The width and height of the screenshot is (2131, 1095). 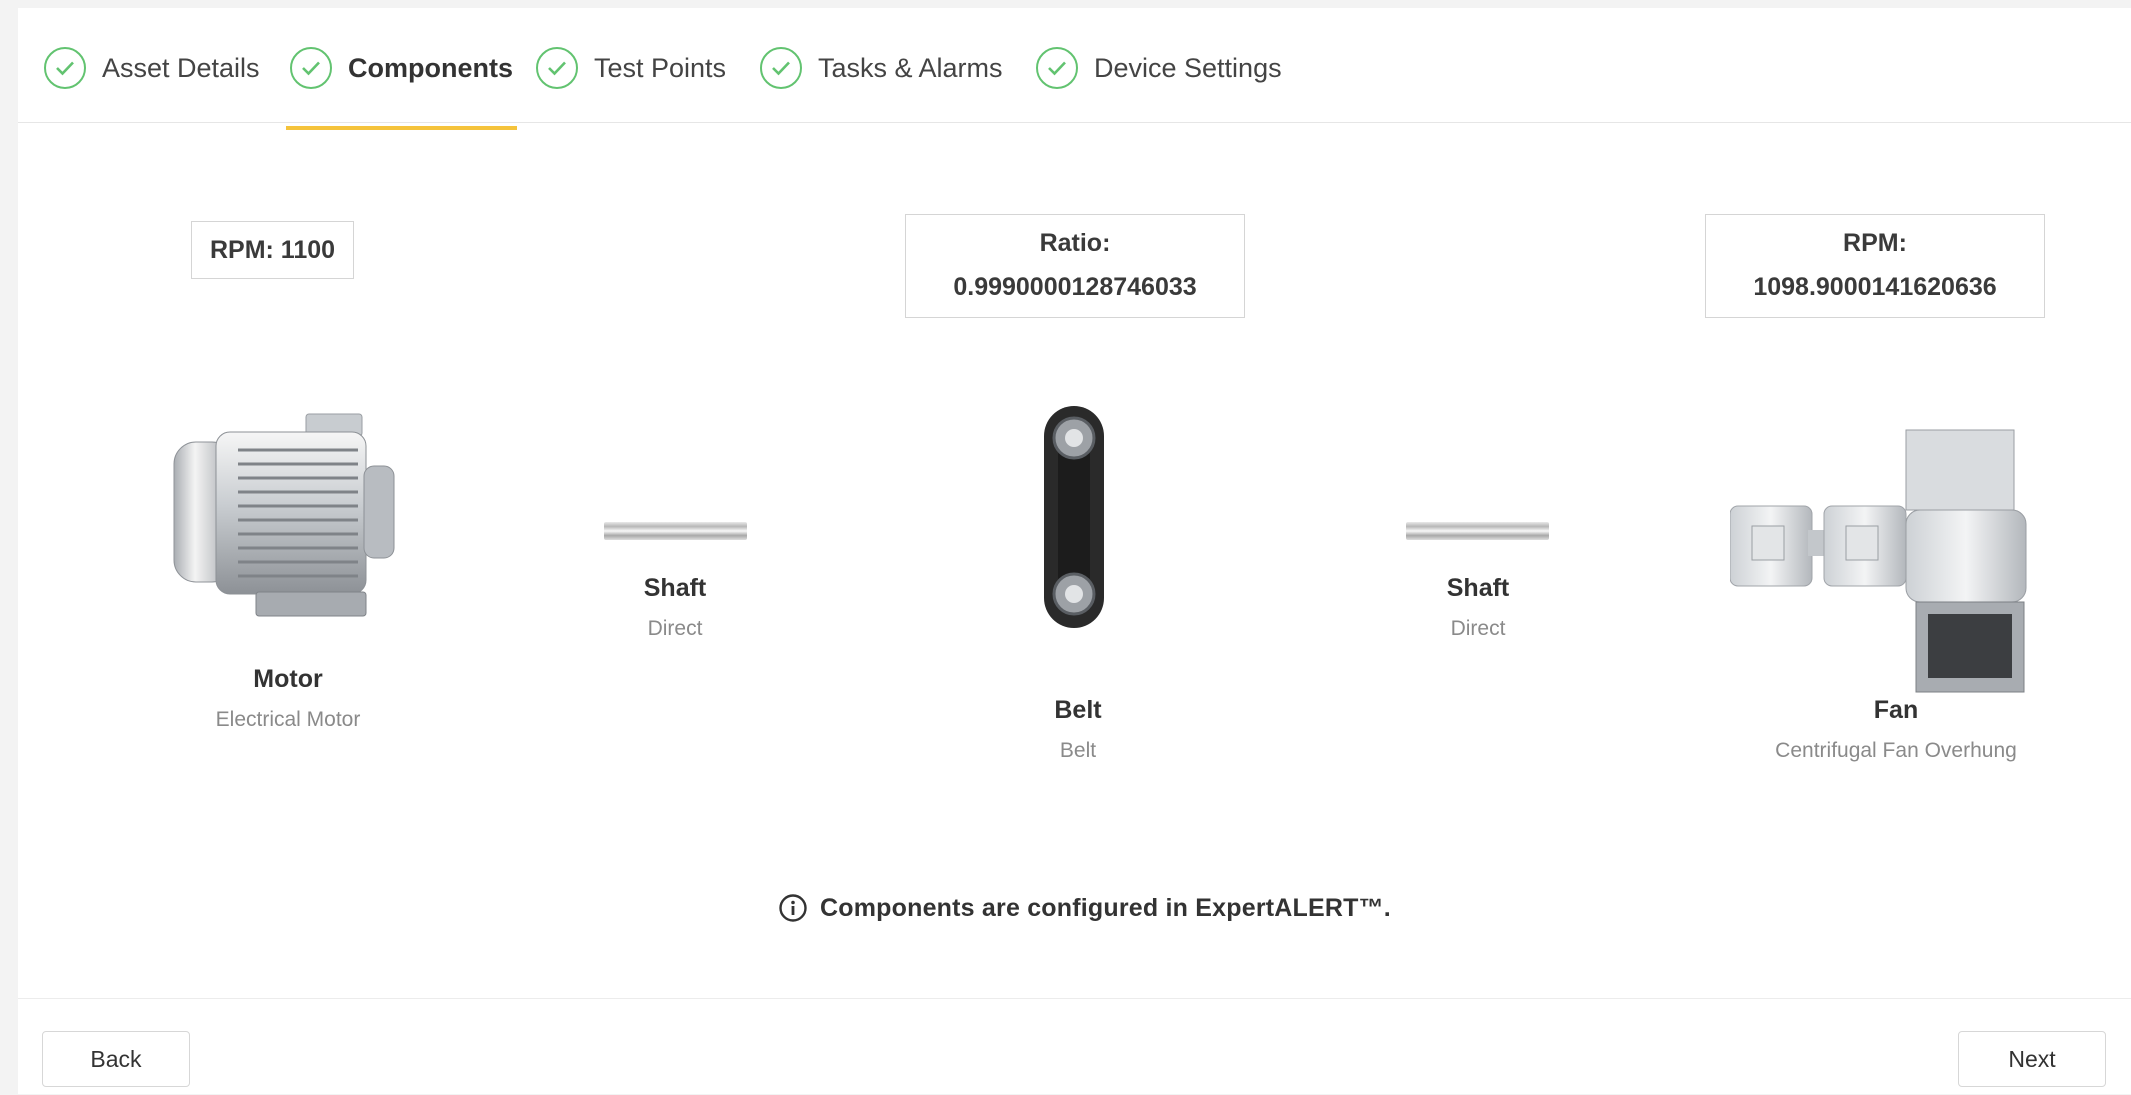 What do you see at coordinates (181, 67) in the screenshot?
I see `tab-label: Asset Details` at bounding box center [181, 67].